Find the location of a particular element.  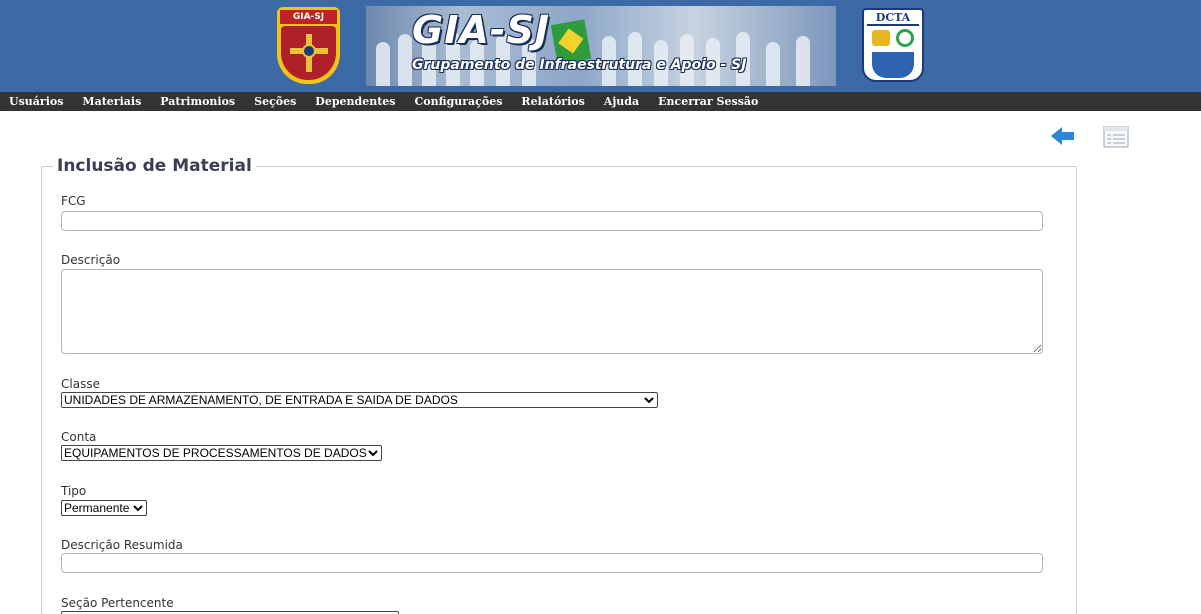

classe-label: Classe is located at coordinates (80, 384).